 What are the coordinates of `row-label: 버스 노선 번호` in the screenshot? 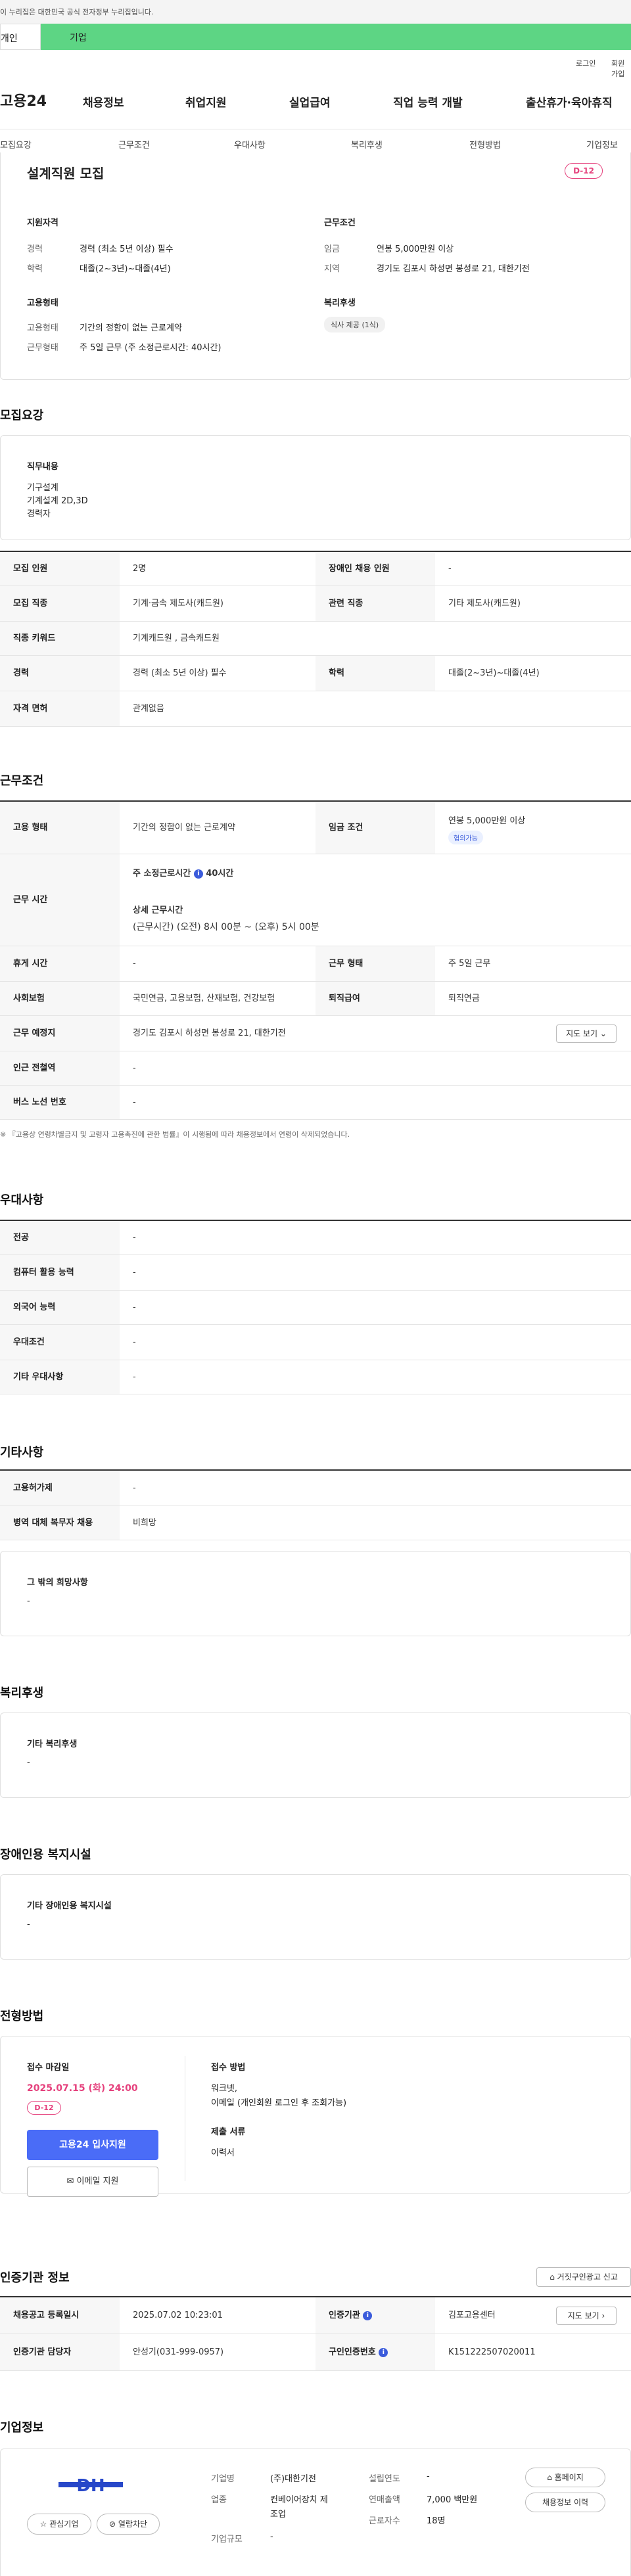 It's located at (60, 1102).